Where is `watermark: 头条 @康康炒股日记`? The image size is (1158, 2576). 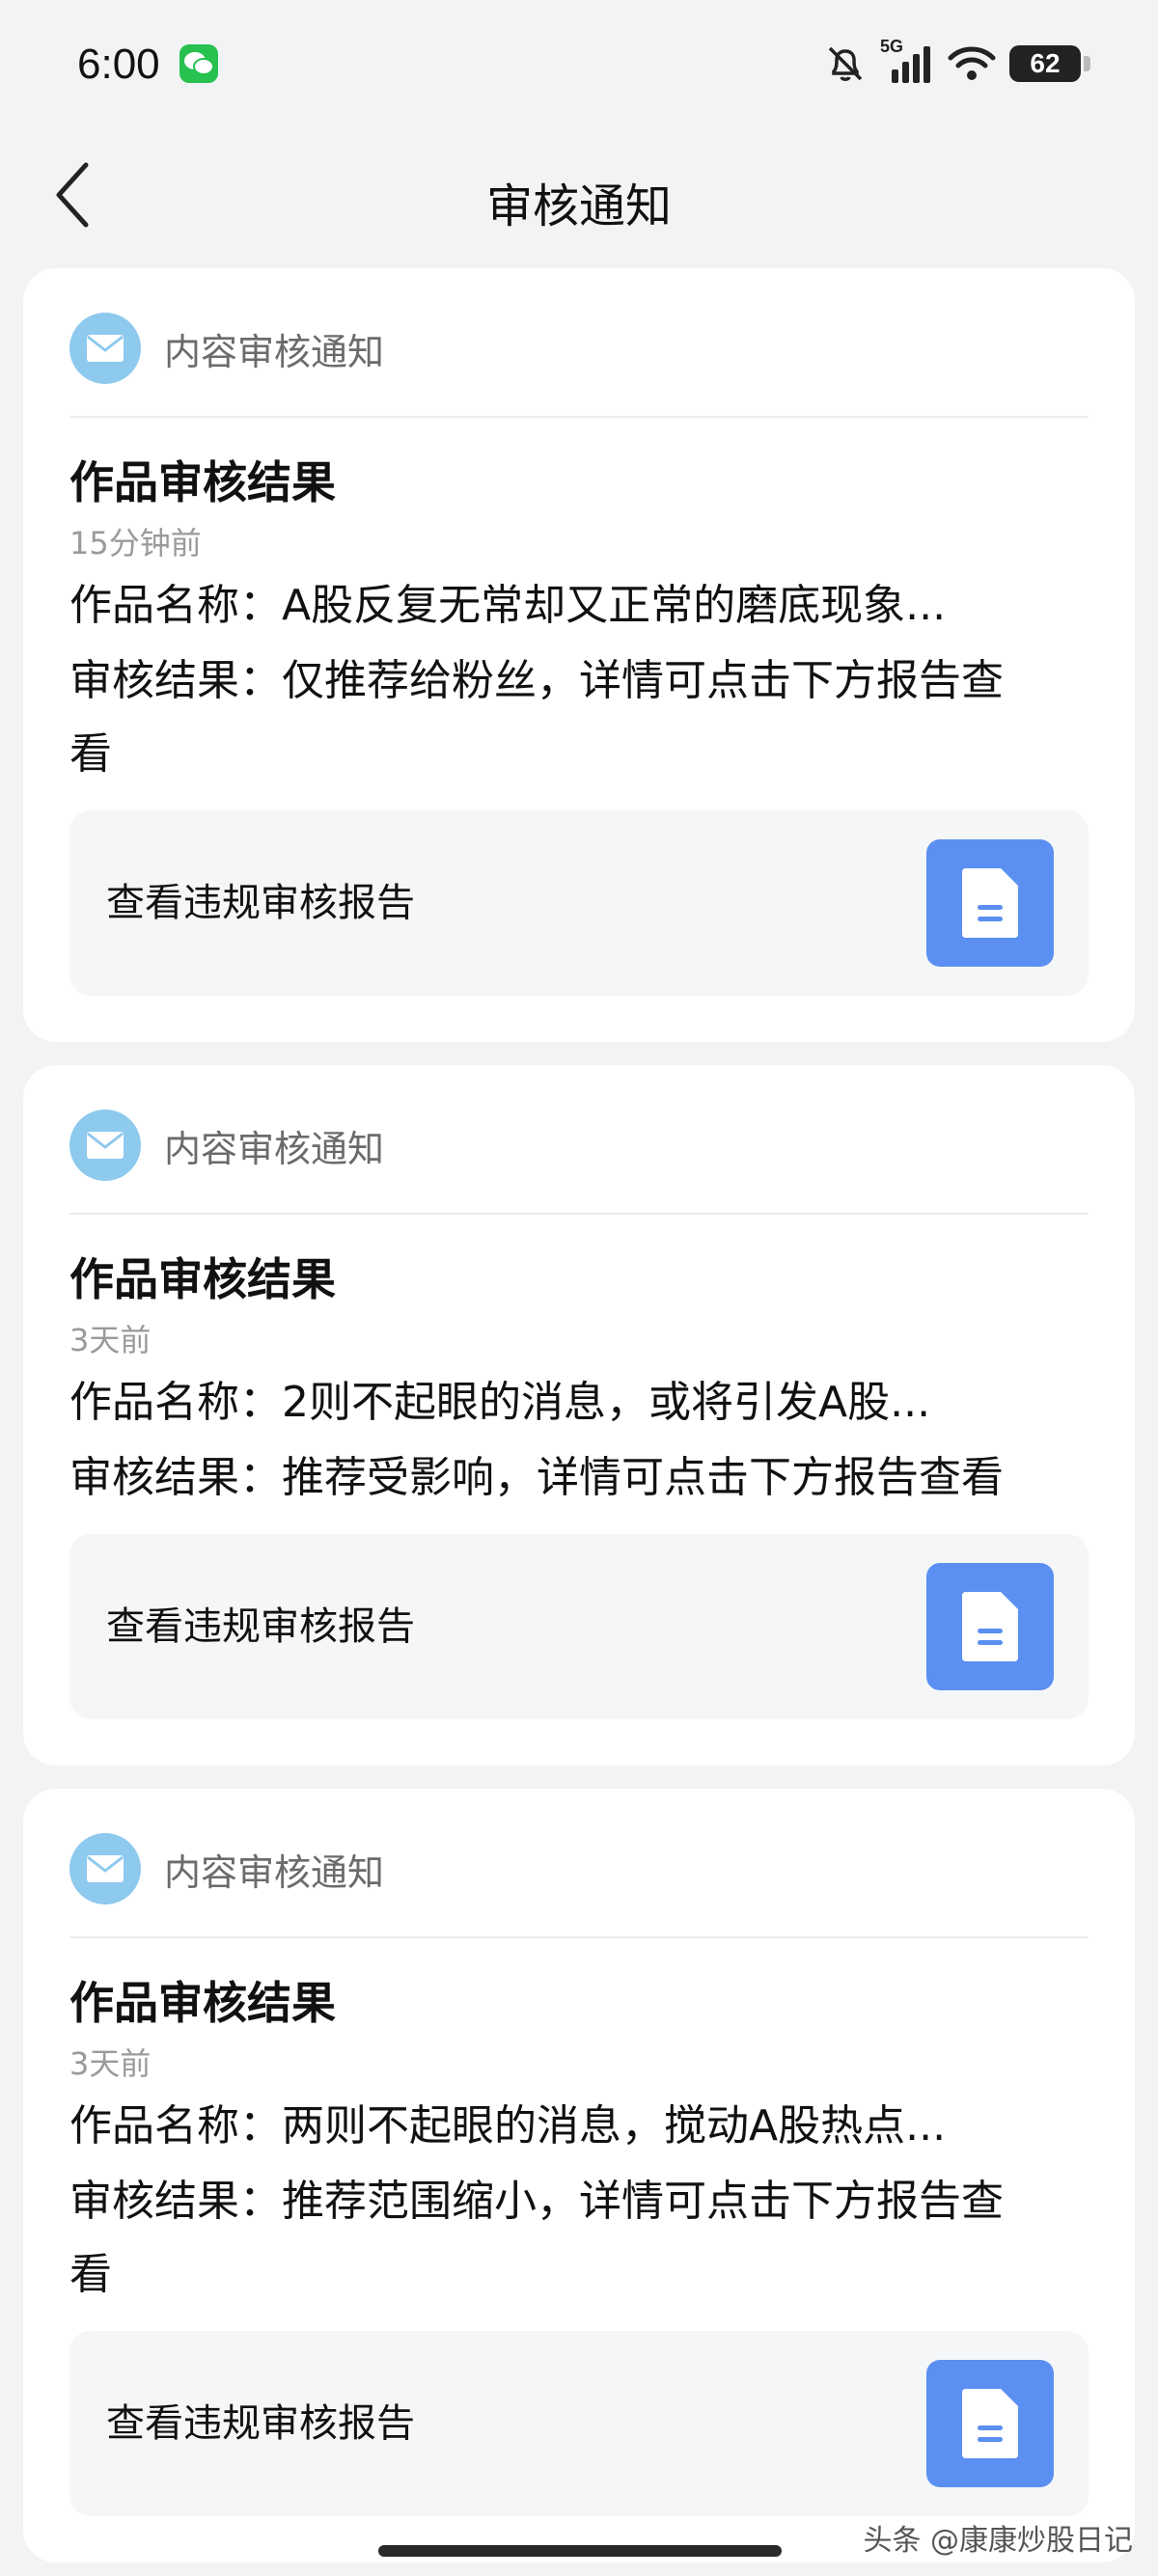 watermark: 头条 @康康炒股日记 is located at coordinates (998, 2541).